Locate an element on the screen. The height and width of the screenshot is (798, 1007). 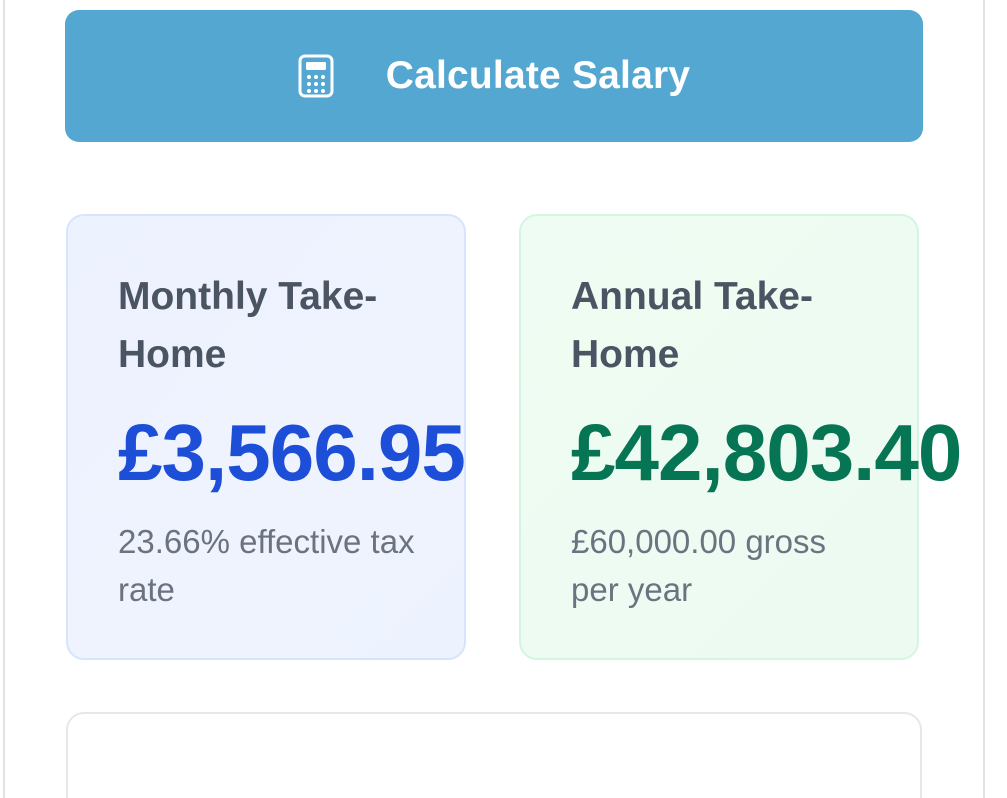
right-border is located at coordinates (984, 399).